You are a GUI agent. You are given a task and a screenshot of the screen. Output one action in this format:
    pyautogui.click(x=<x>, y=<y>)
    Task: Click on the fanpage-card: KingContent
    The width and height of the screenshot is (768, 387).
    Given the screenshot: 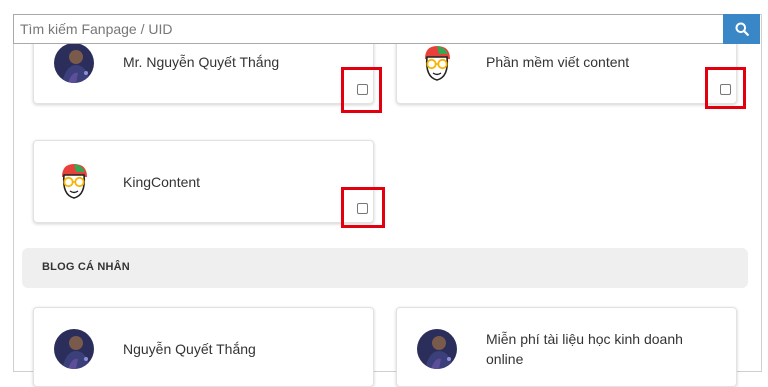 What is the action you would take?
    pyautogui.click(x=203, y=181)
    